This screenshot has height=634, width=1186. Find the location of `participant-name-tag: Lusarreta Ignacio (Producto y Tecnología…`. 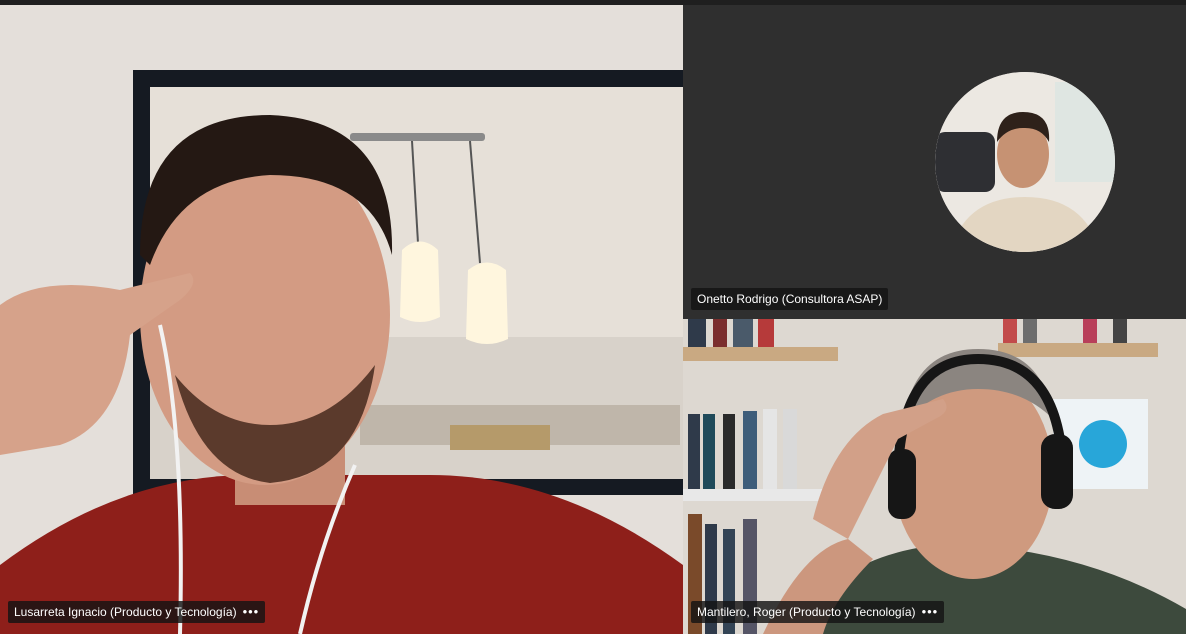

participant-name-tag: Lusarreta Ignacio (Producto y Tecnología… is located at coordinates (137, 612).